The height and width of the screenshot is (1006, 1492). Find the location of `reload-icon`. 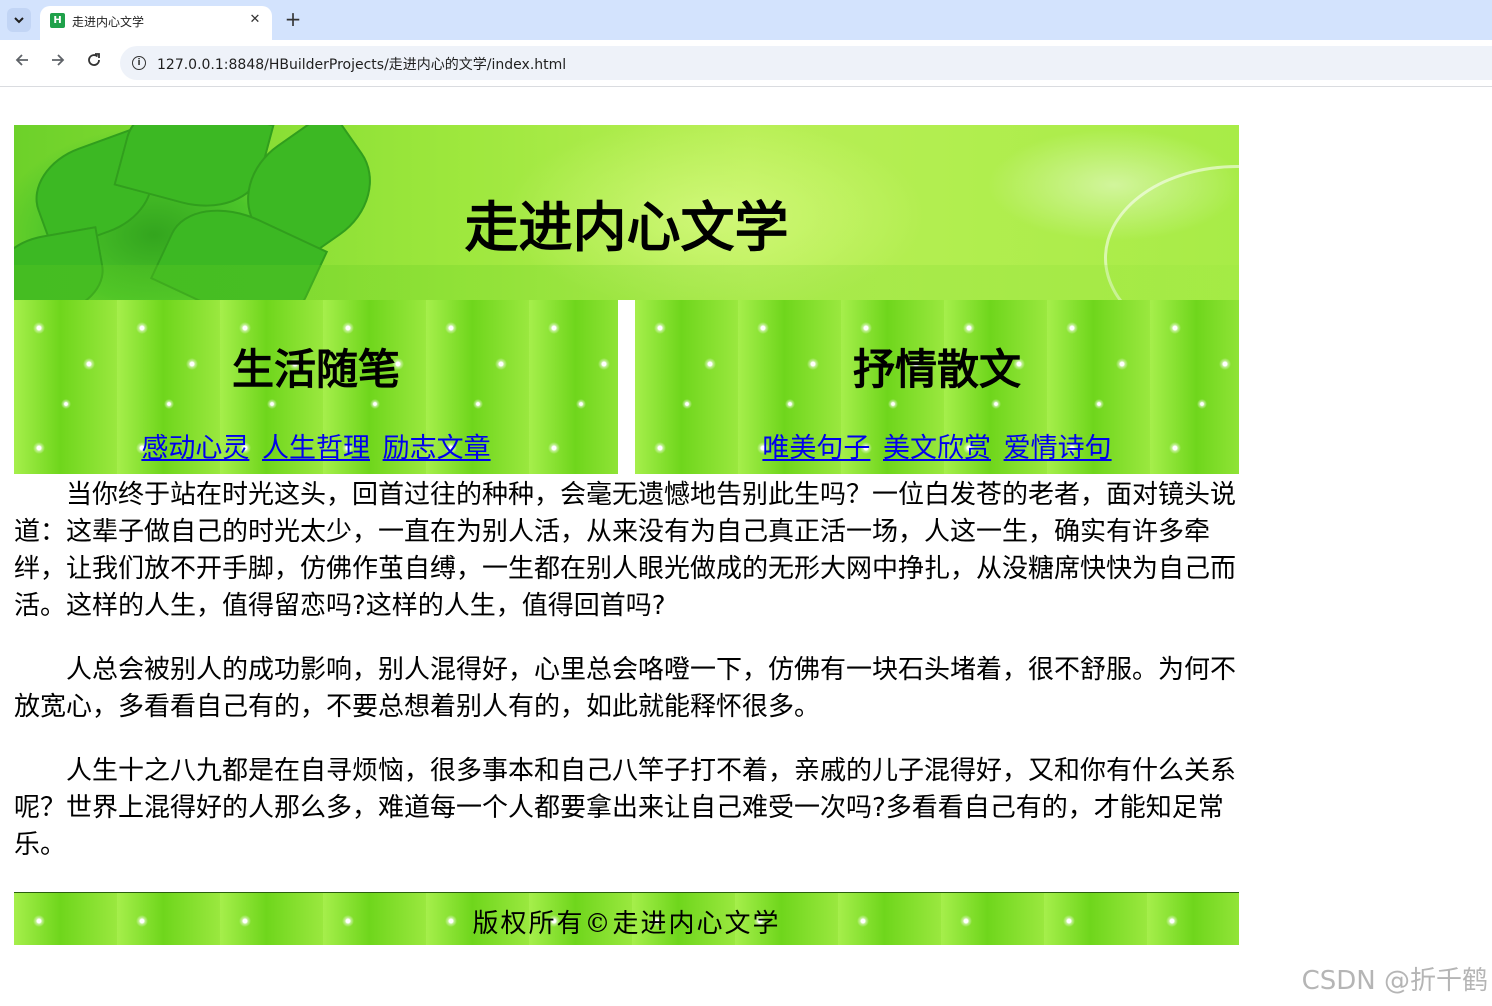

reload-icon is located at coordinates (94, 59).